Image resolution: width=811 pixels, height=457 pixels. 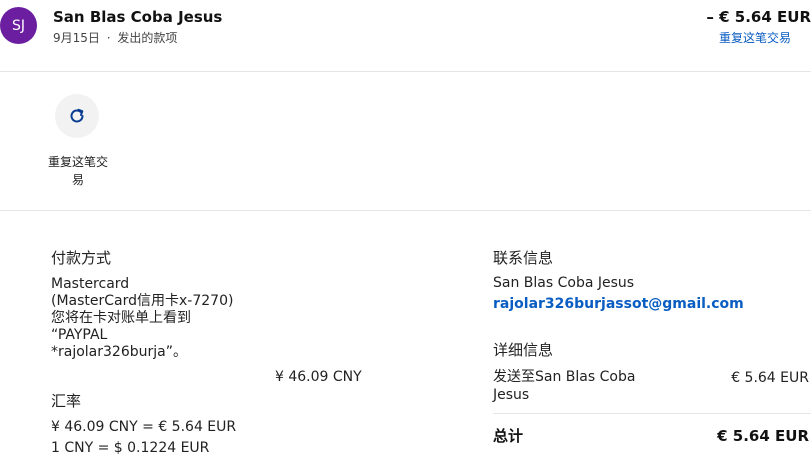 I want to click on payment-line: “PAYPAL, so click(x=79, y=335).